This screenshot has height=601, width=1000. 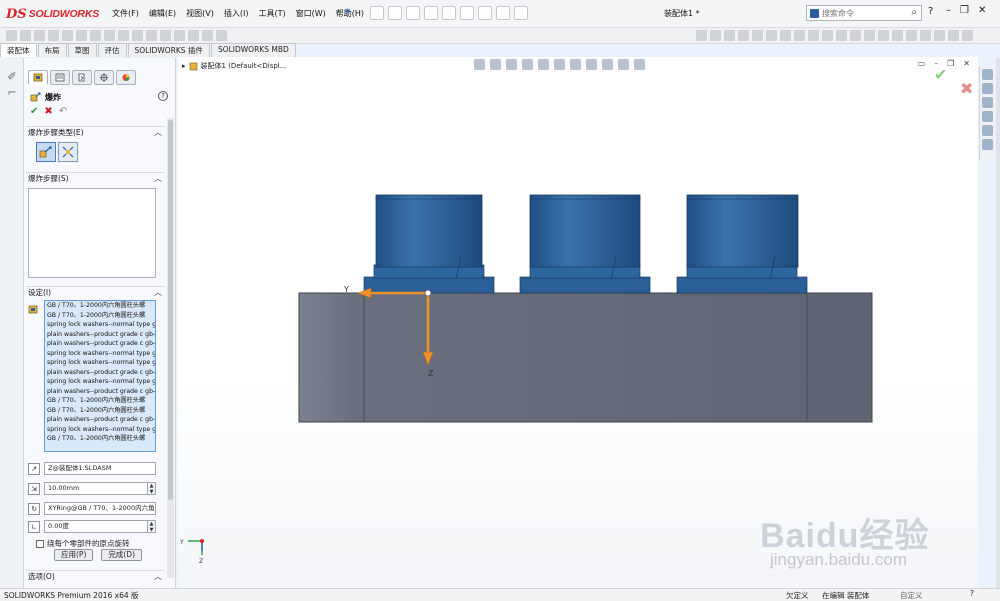 What do you see at coordinates (948, 10) in the screenshot?
I see `minimize-icon: –` at bounding box center [948, 10].